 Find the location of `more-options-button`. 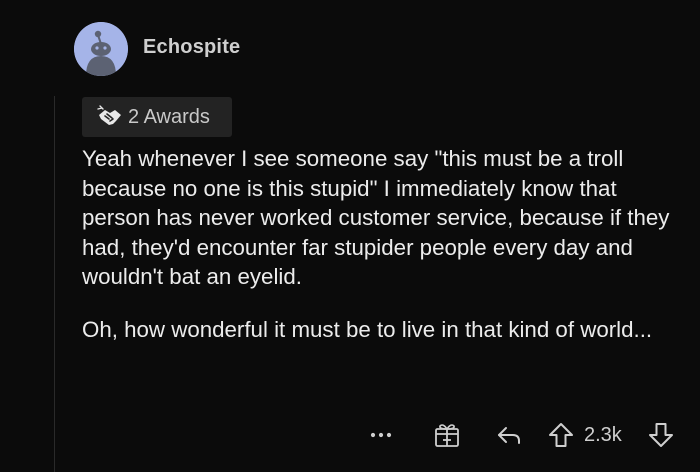

more-options-button is located at coordinates (381, 435).